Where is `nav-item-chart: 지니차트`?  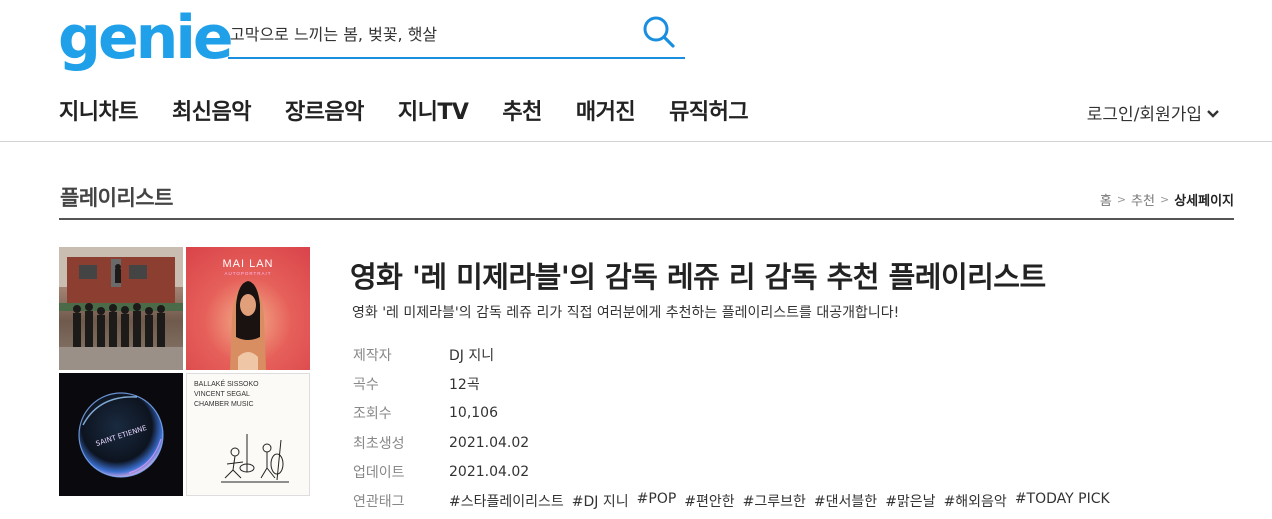 nav-item-chart: 지니차트 is located at coordinates (98, 110).